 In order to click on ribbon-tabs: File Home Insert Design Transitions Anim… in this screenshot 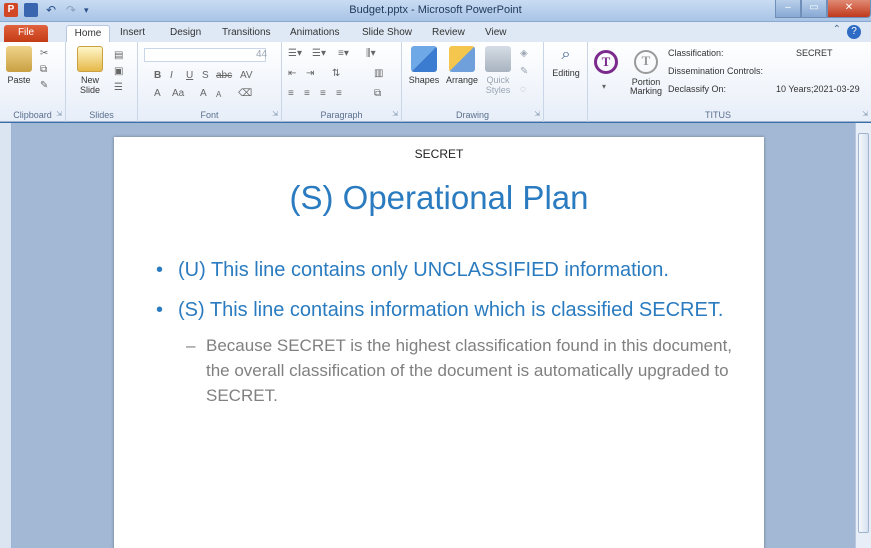, I will do `click(435, 32)`.